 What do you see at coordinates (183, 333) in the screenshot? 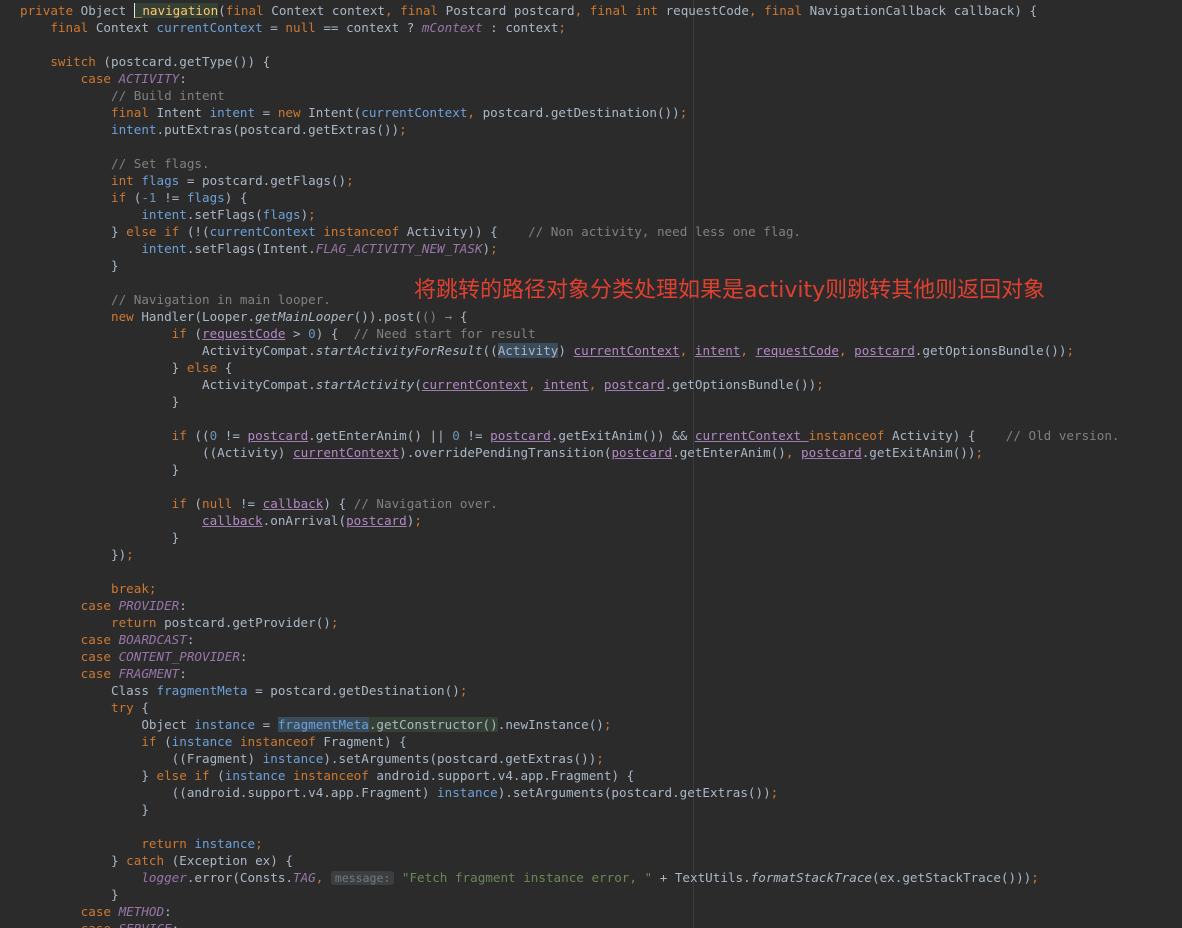
I see `code-token: if` at bounding box center [183, 333].